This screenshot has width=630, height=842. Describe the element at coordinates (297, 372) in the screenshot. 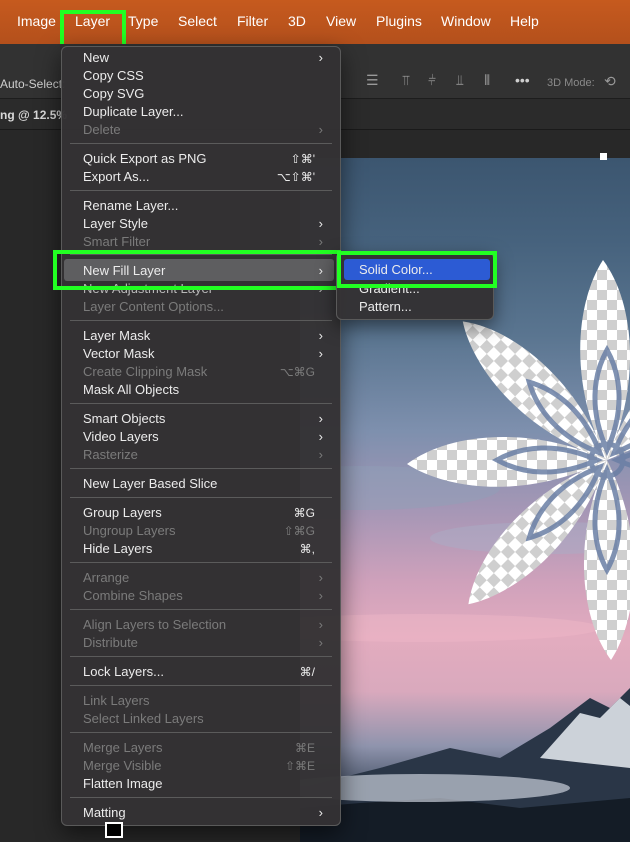

I see `shortcut: ⌥⌘G` at that location.